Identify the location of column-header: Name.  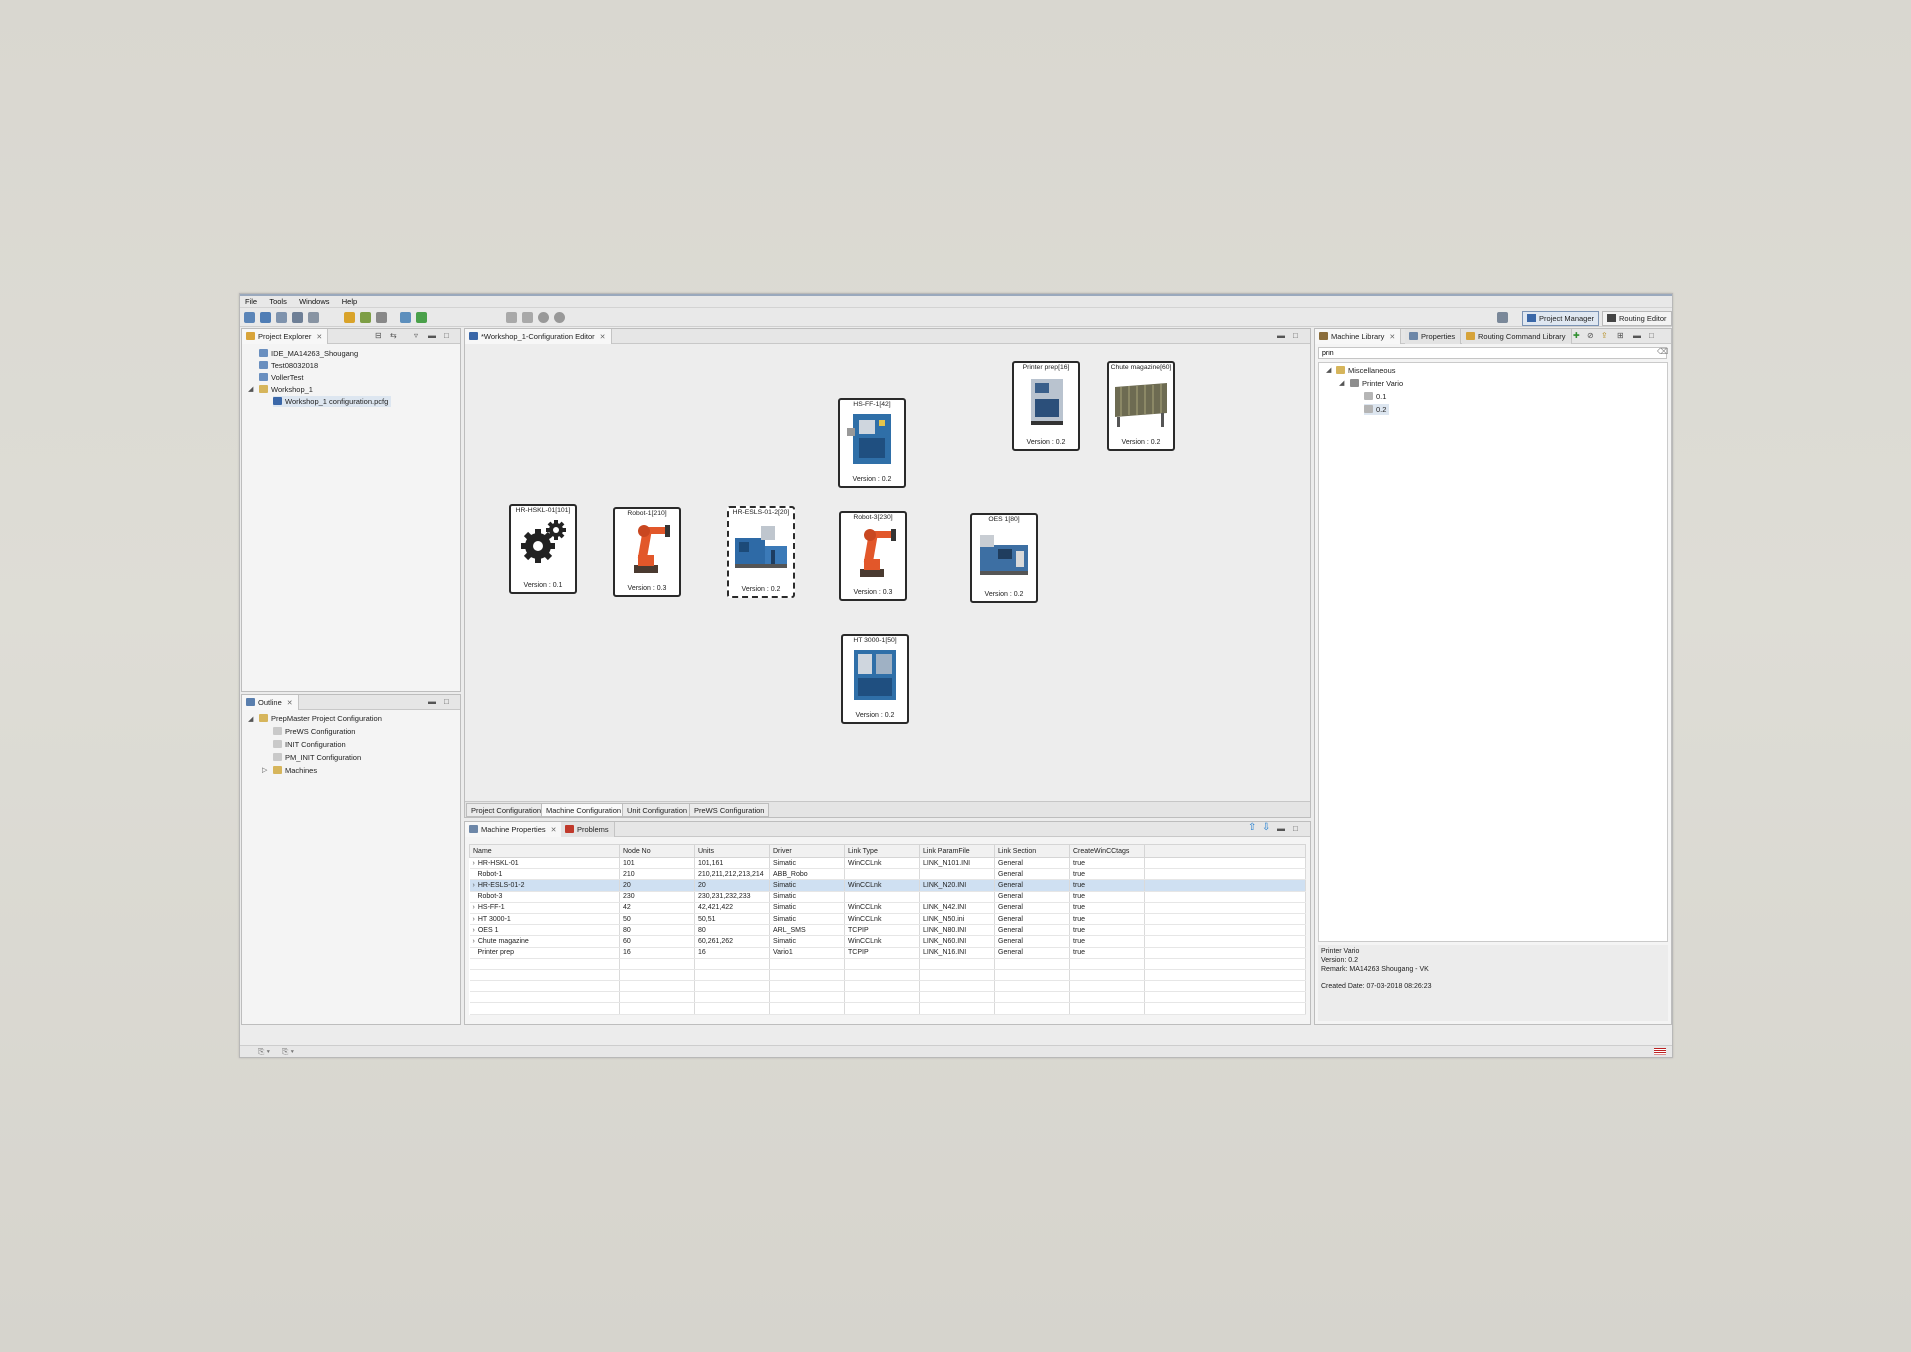
(544, 851).